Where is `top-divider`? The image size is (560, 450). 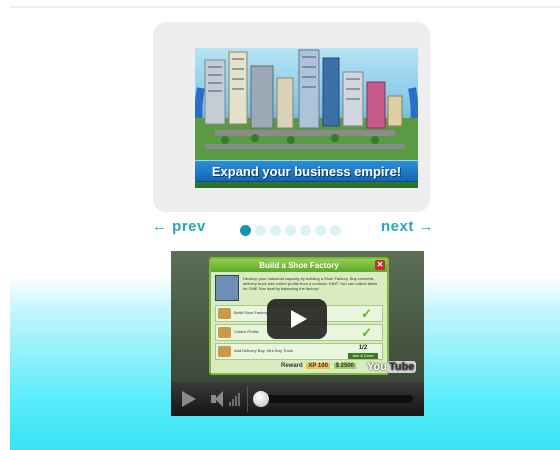
top-divider is located at coordinates (285, 7).